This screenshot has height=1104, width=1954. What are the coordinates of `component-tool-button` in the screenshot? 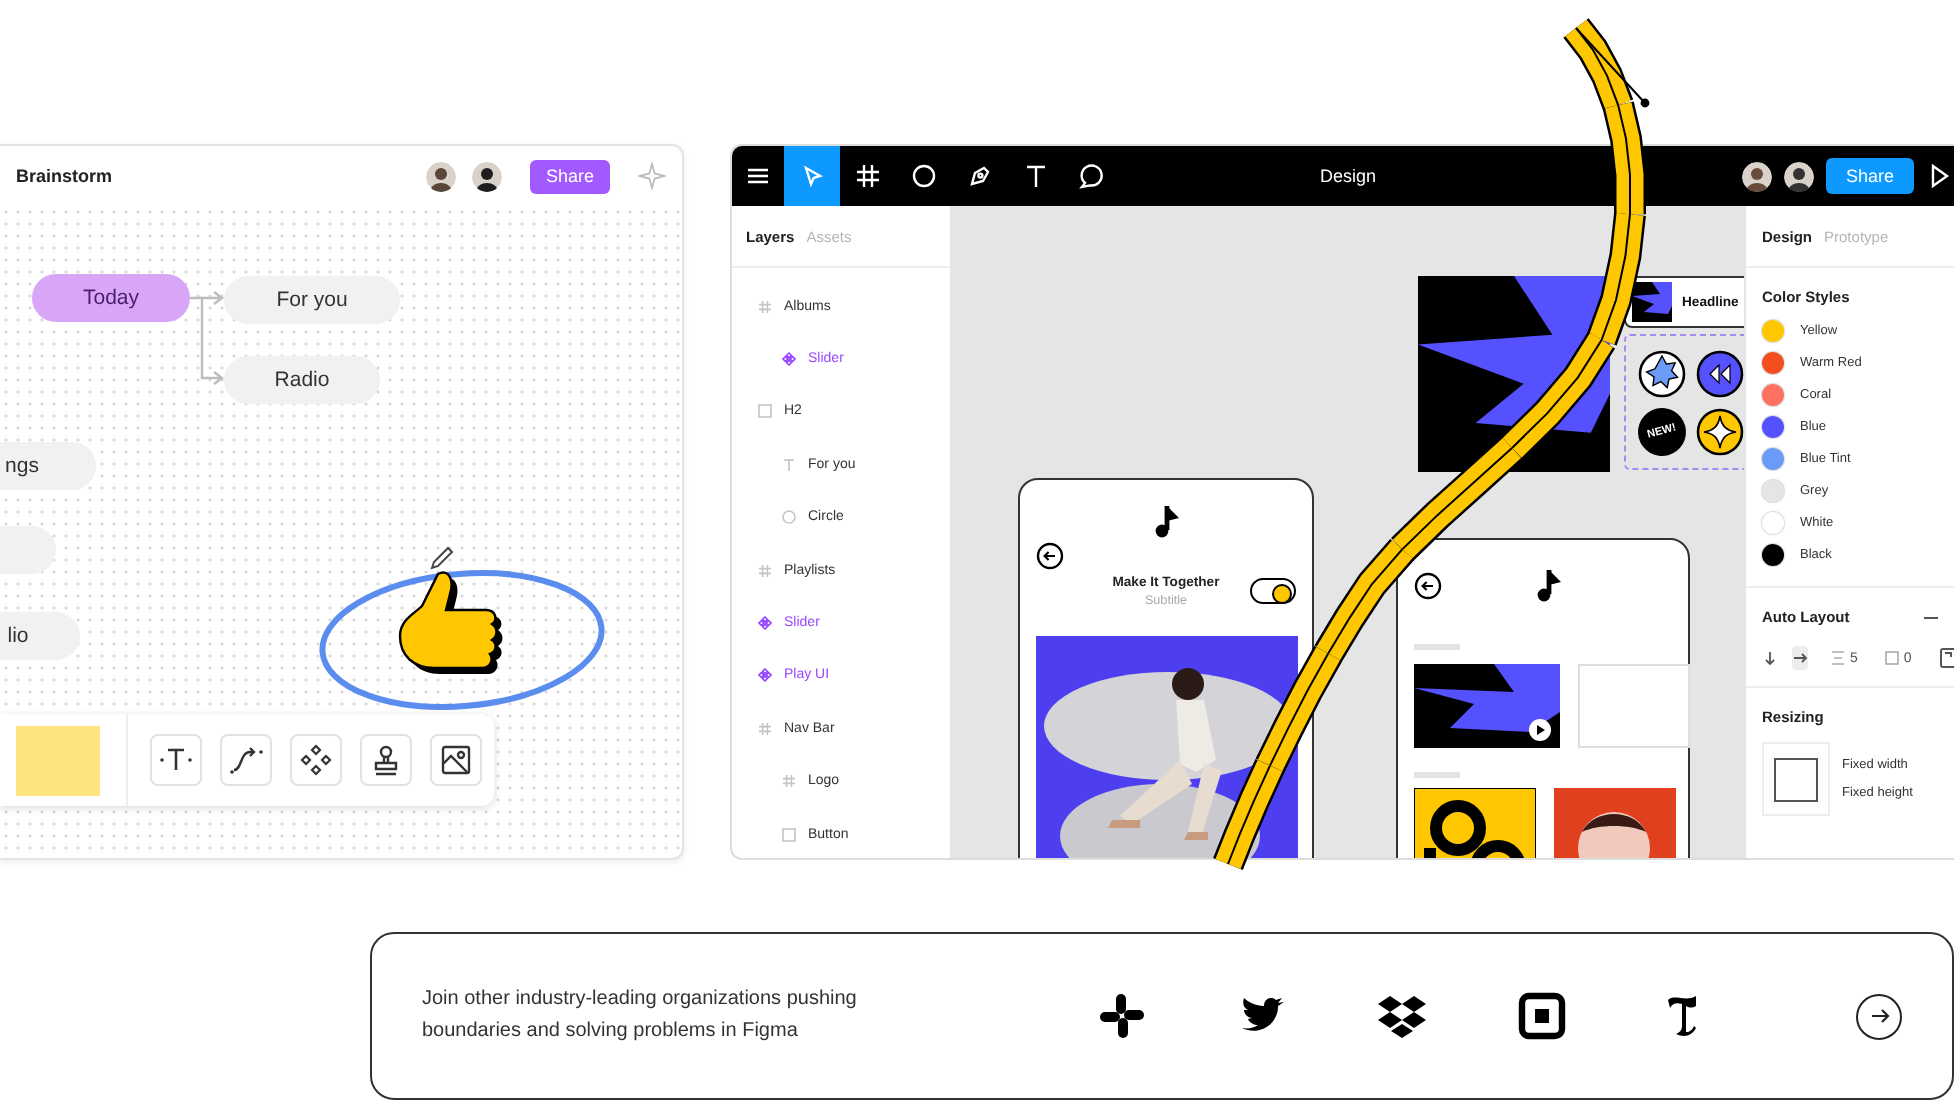 It's located at (316, 760).